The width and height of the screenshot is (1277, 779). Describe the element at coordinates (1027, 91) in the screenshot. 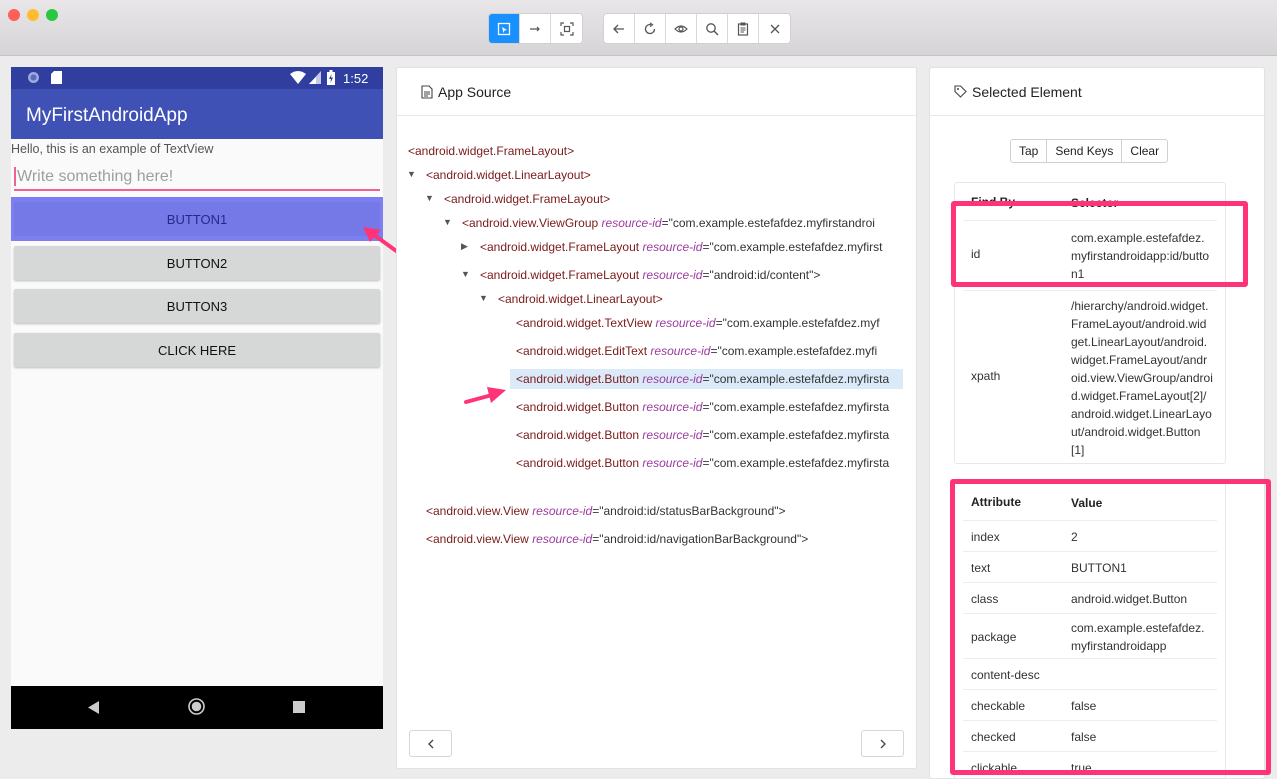

I see `selected-element-title: Selected Element` at that location.